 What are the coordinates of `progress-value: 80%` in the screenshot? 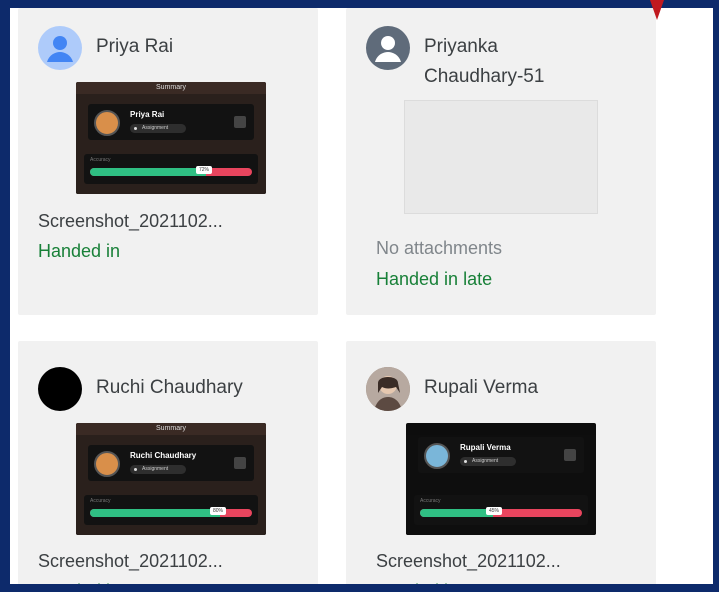 It's located at (218, 511).